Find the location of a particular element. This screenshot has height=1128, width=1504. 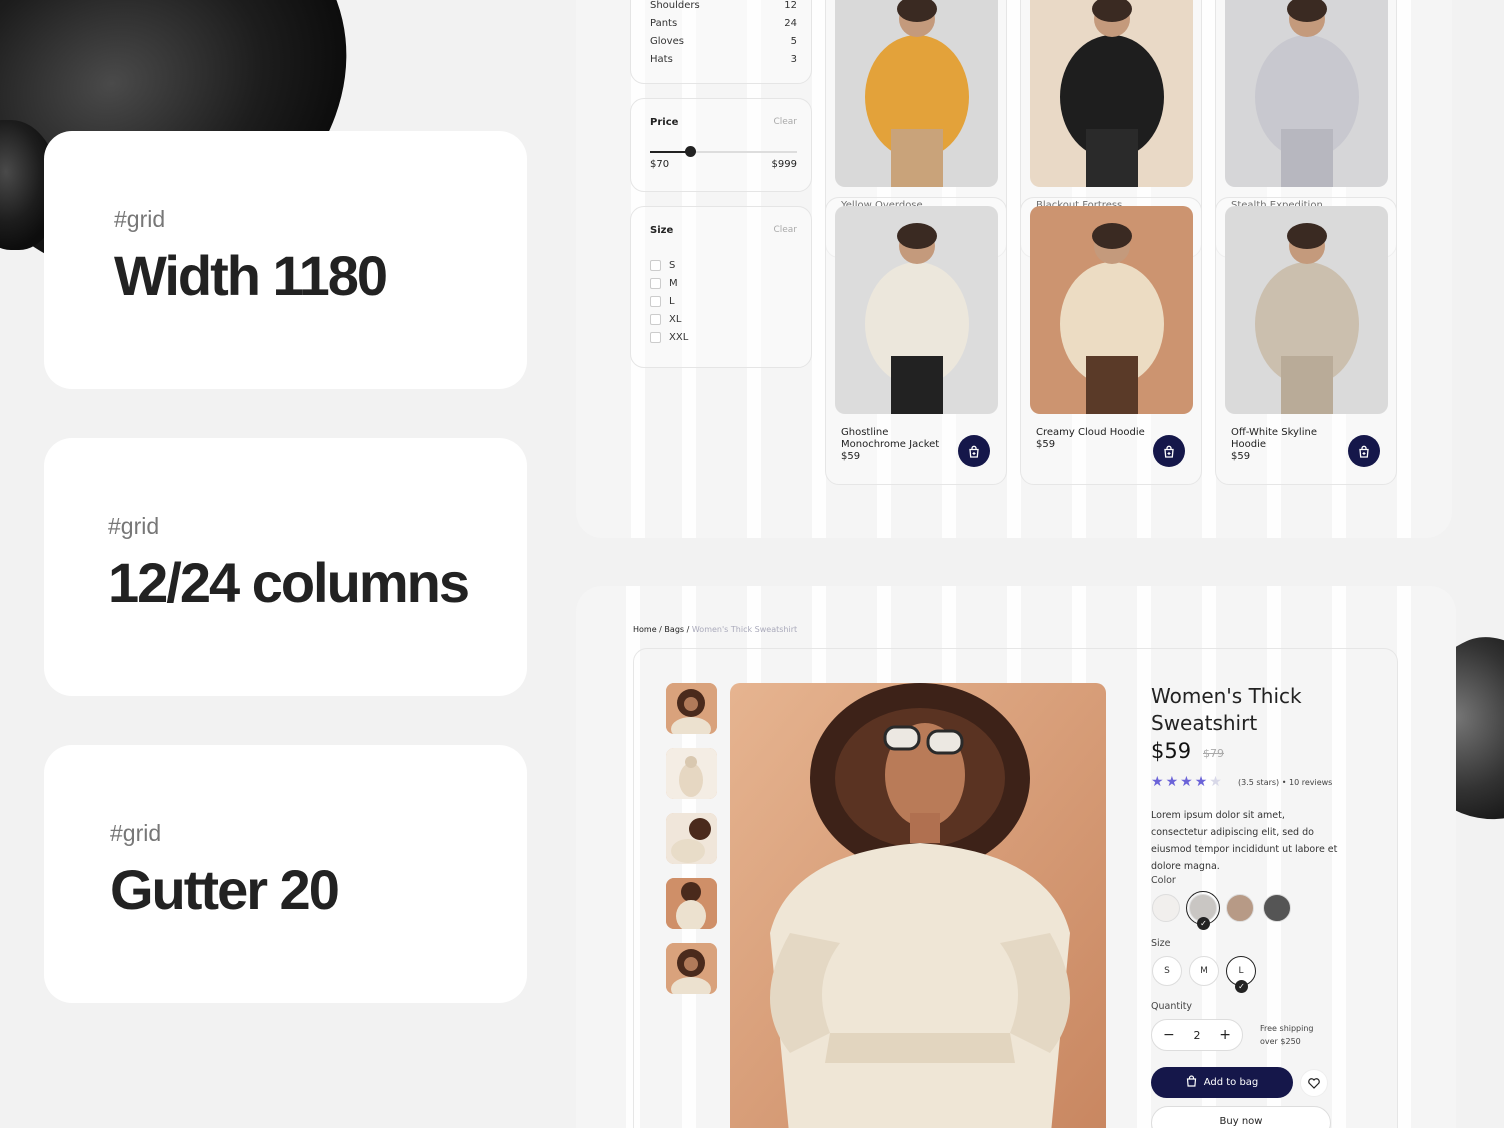

wishlist-button is located at coordinates (1314, 1083).